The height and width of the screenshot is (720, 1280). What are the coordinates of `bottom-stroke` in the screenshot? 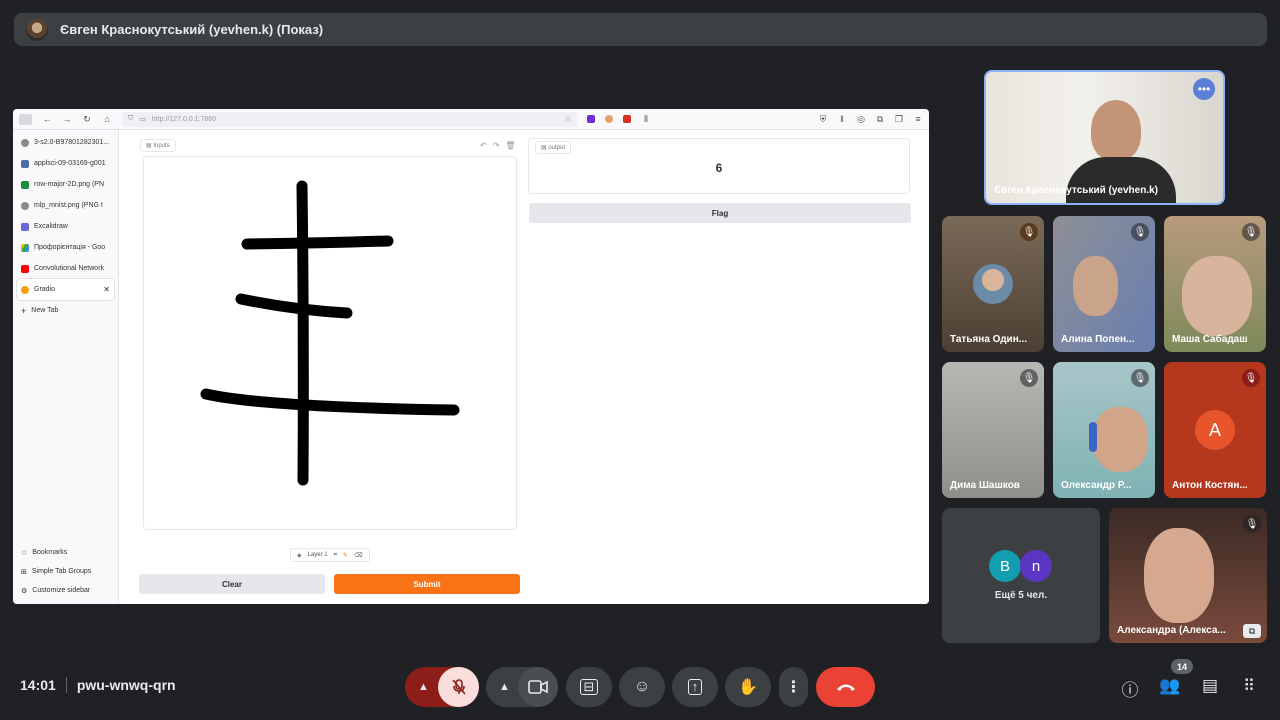 It's located at (330, 402).